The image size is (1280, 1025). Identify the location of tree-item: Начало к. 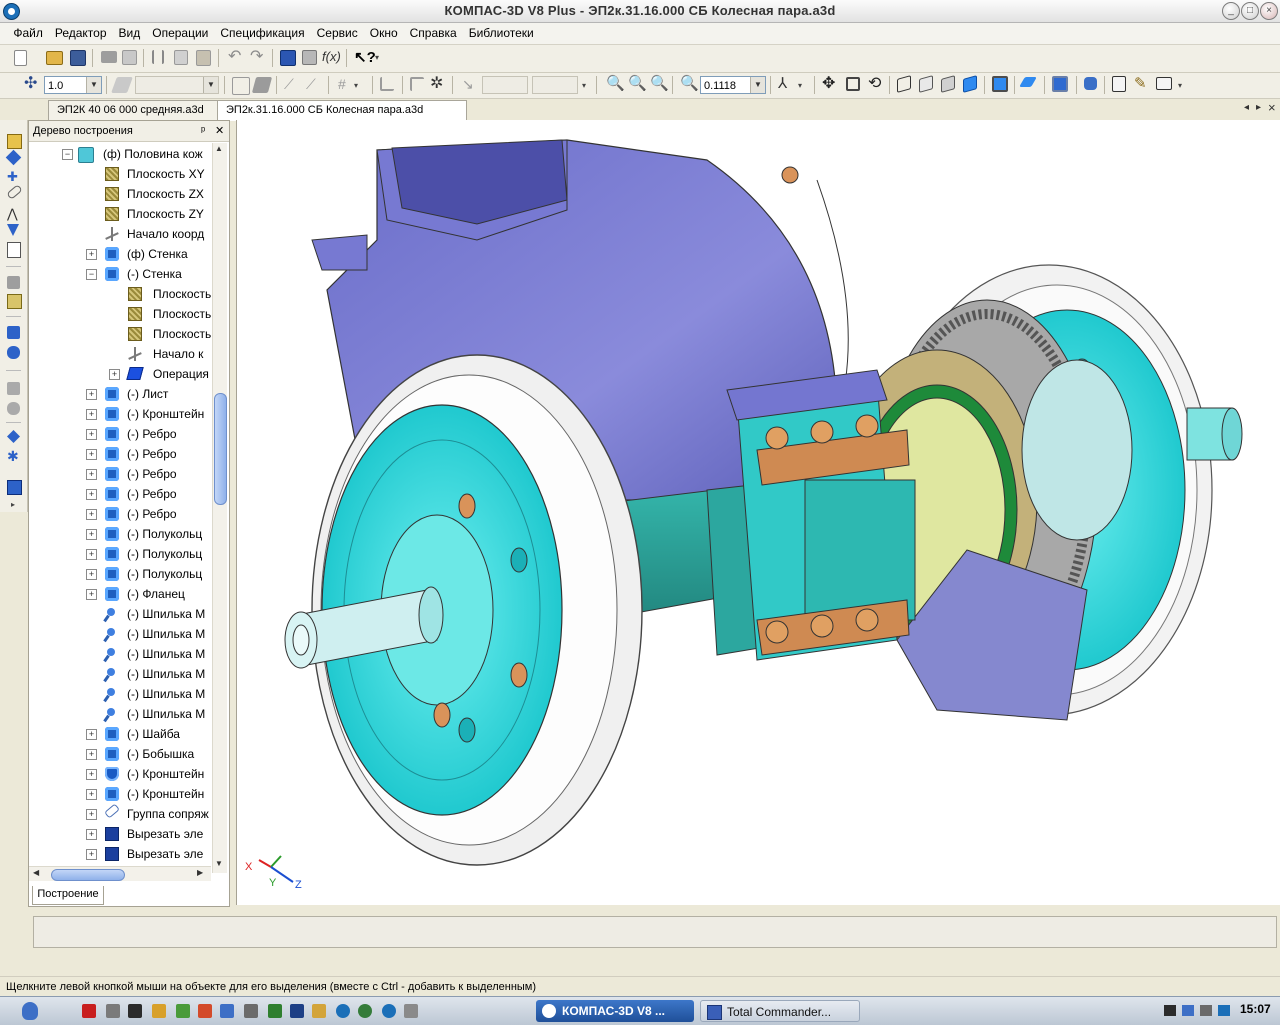
(120, 354).